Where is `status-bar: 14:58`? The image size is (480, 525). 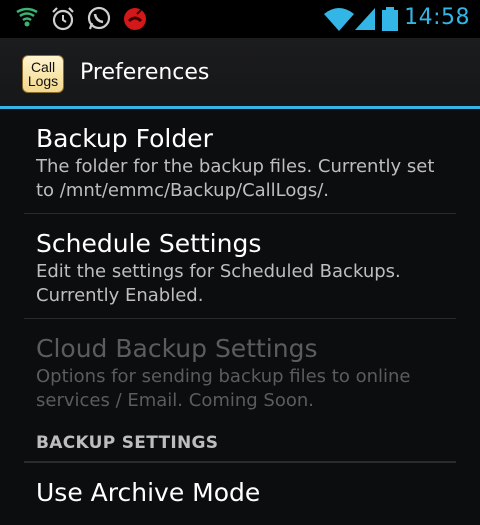
status-bar: 14:58 is located at coordinates (240, 19).